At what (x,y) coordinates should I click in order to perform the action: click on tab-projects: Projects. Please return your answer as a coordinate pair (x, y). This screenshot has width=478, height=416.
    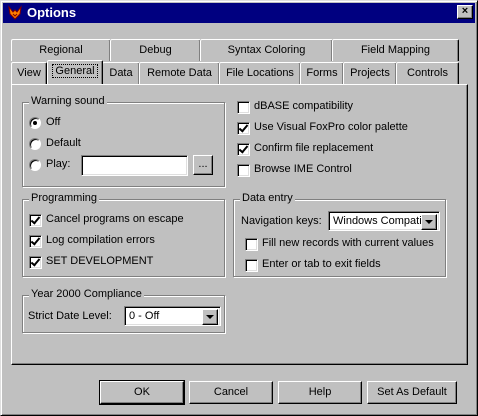
    Looking at the image, I should click on (370, 73).